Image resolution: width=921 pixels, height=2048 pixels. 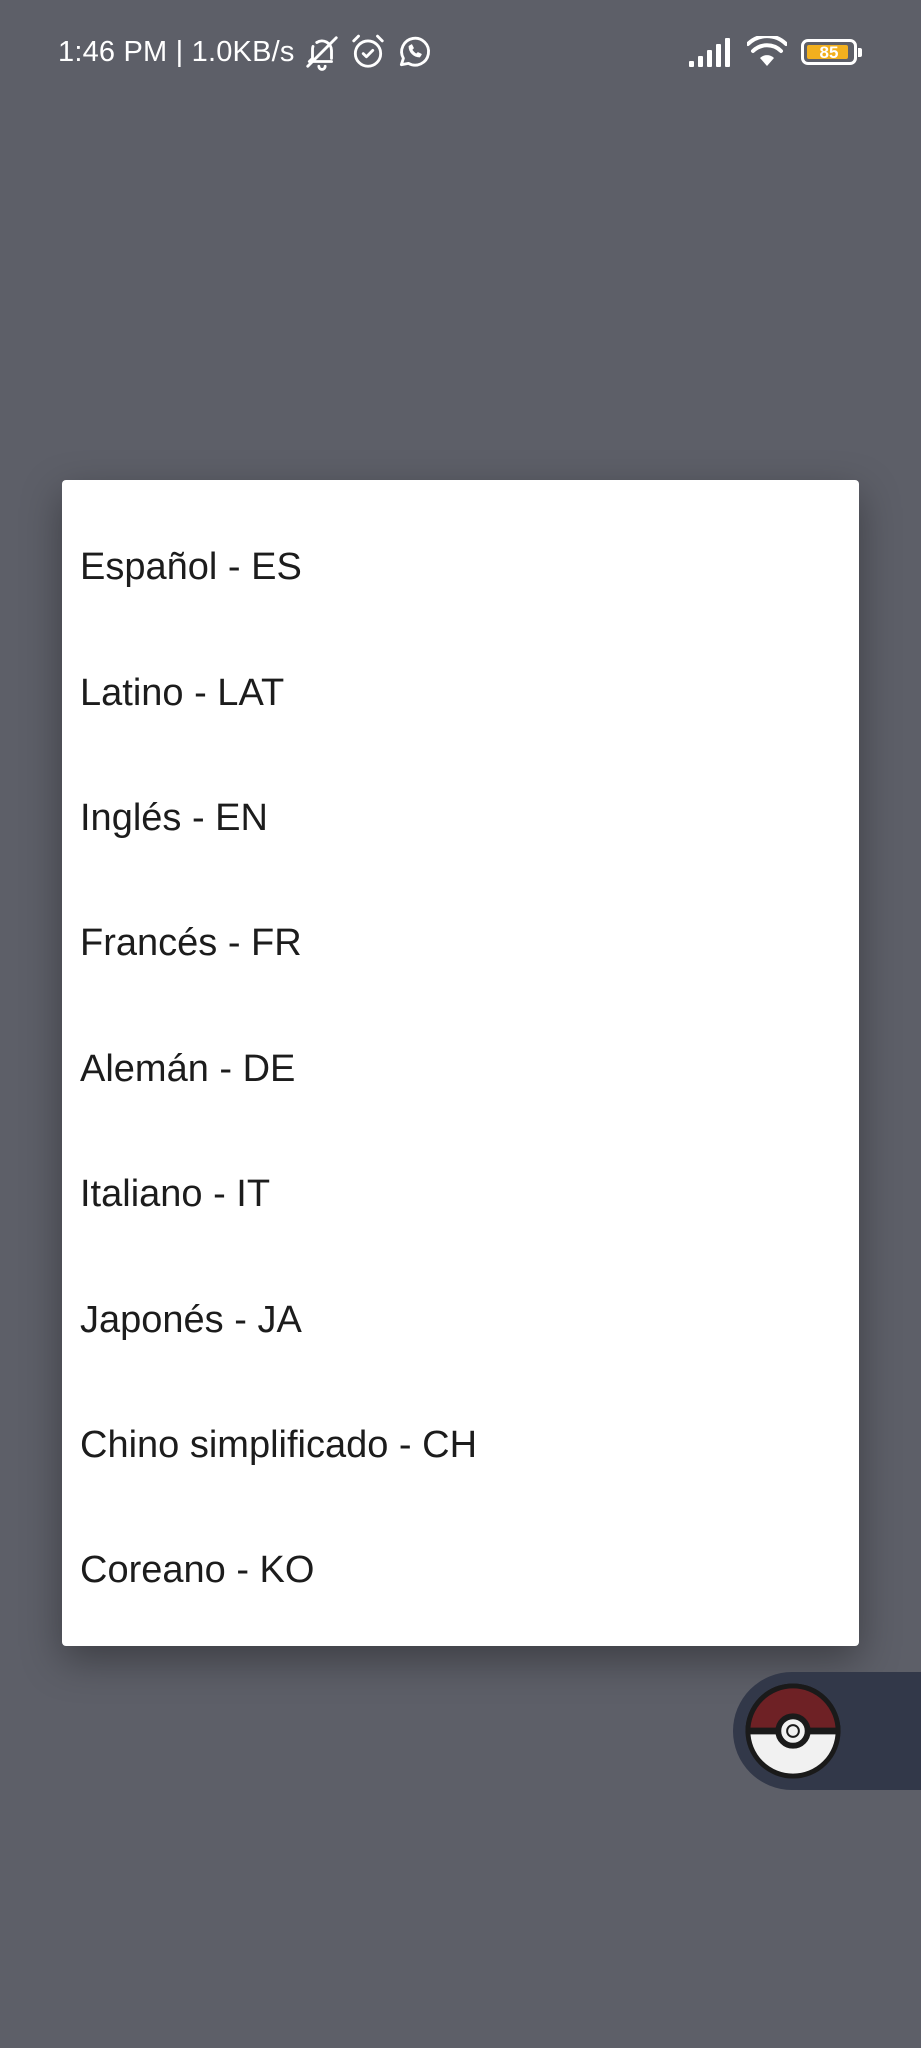 What do you see at coordinates (460, 50) in the screenshot?
I see `status-bar: 1:46 PM | 1.0KB/s 85` at bounding box center [460, 50].